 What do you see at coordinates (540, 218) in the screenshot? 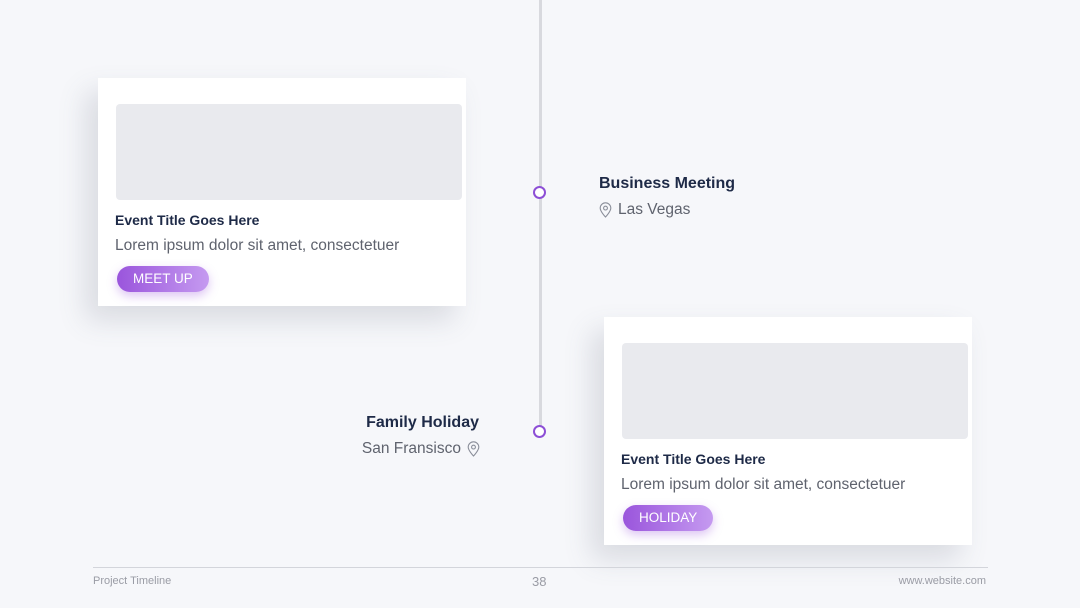
I see `timeline-line` at bounding box center [540, 218].